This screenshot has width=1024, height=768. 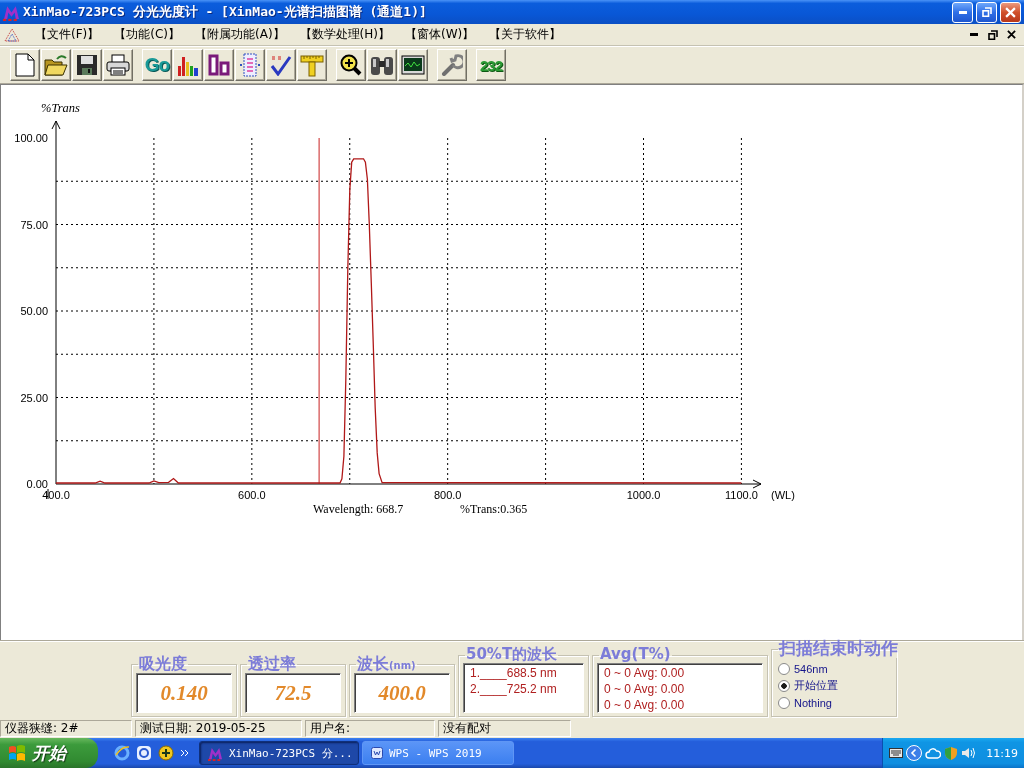 I want to click on list-text: 1.____688.5 nm, so click(x=514, y=673).